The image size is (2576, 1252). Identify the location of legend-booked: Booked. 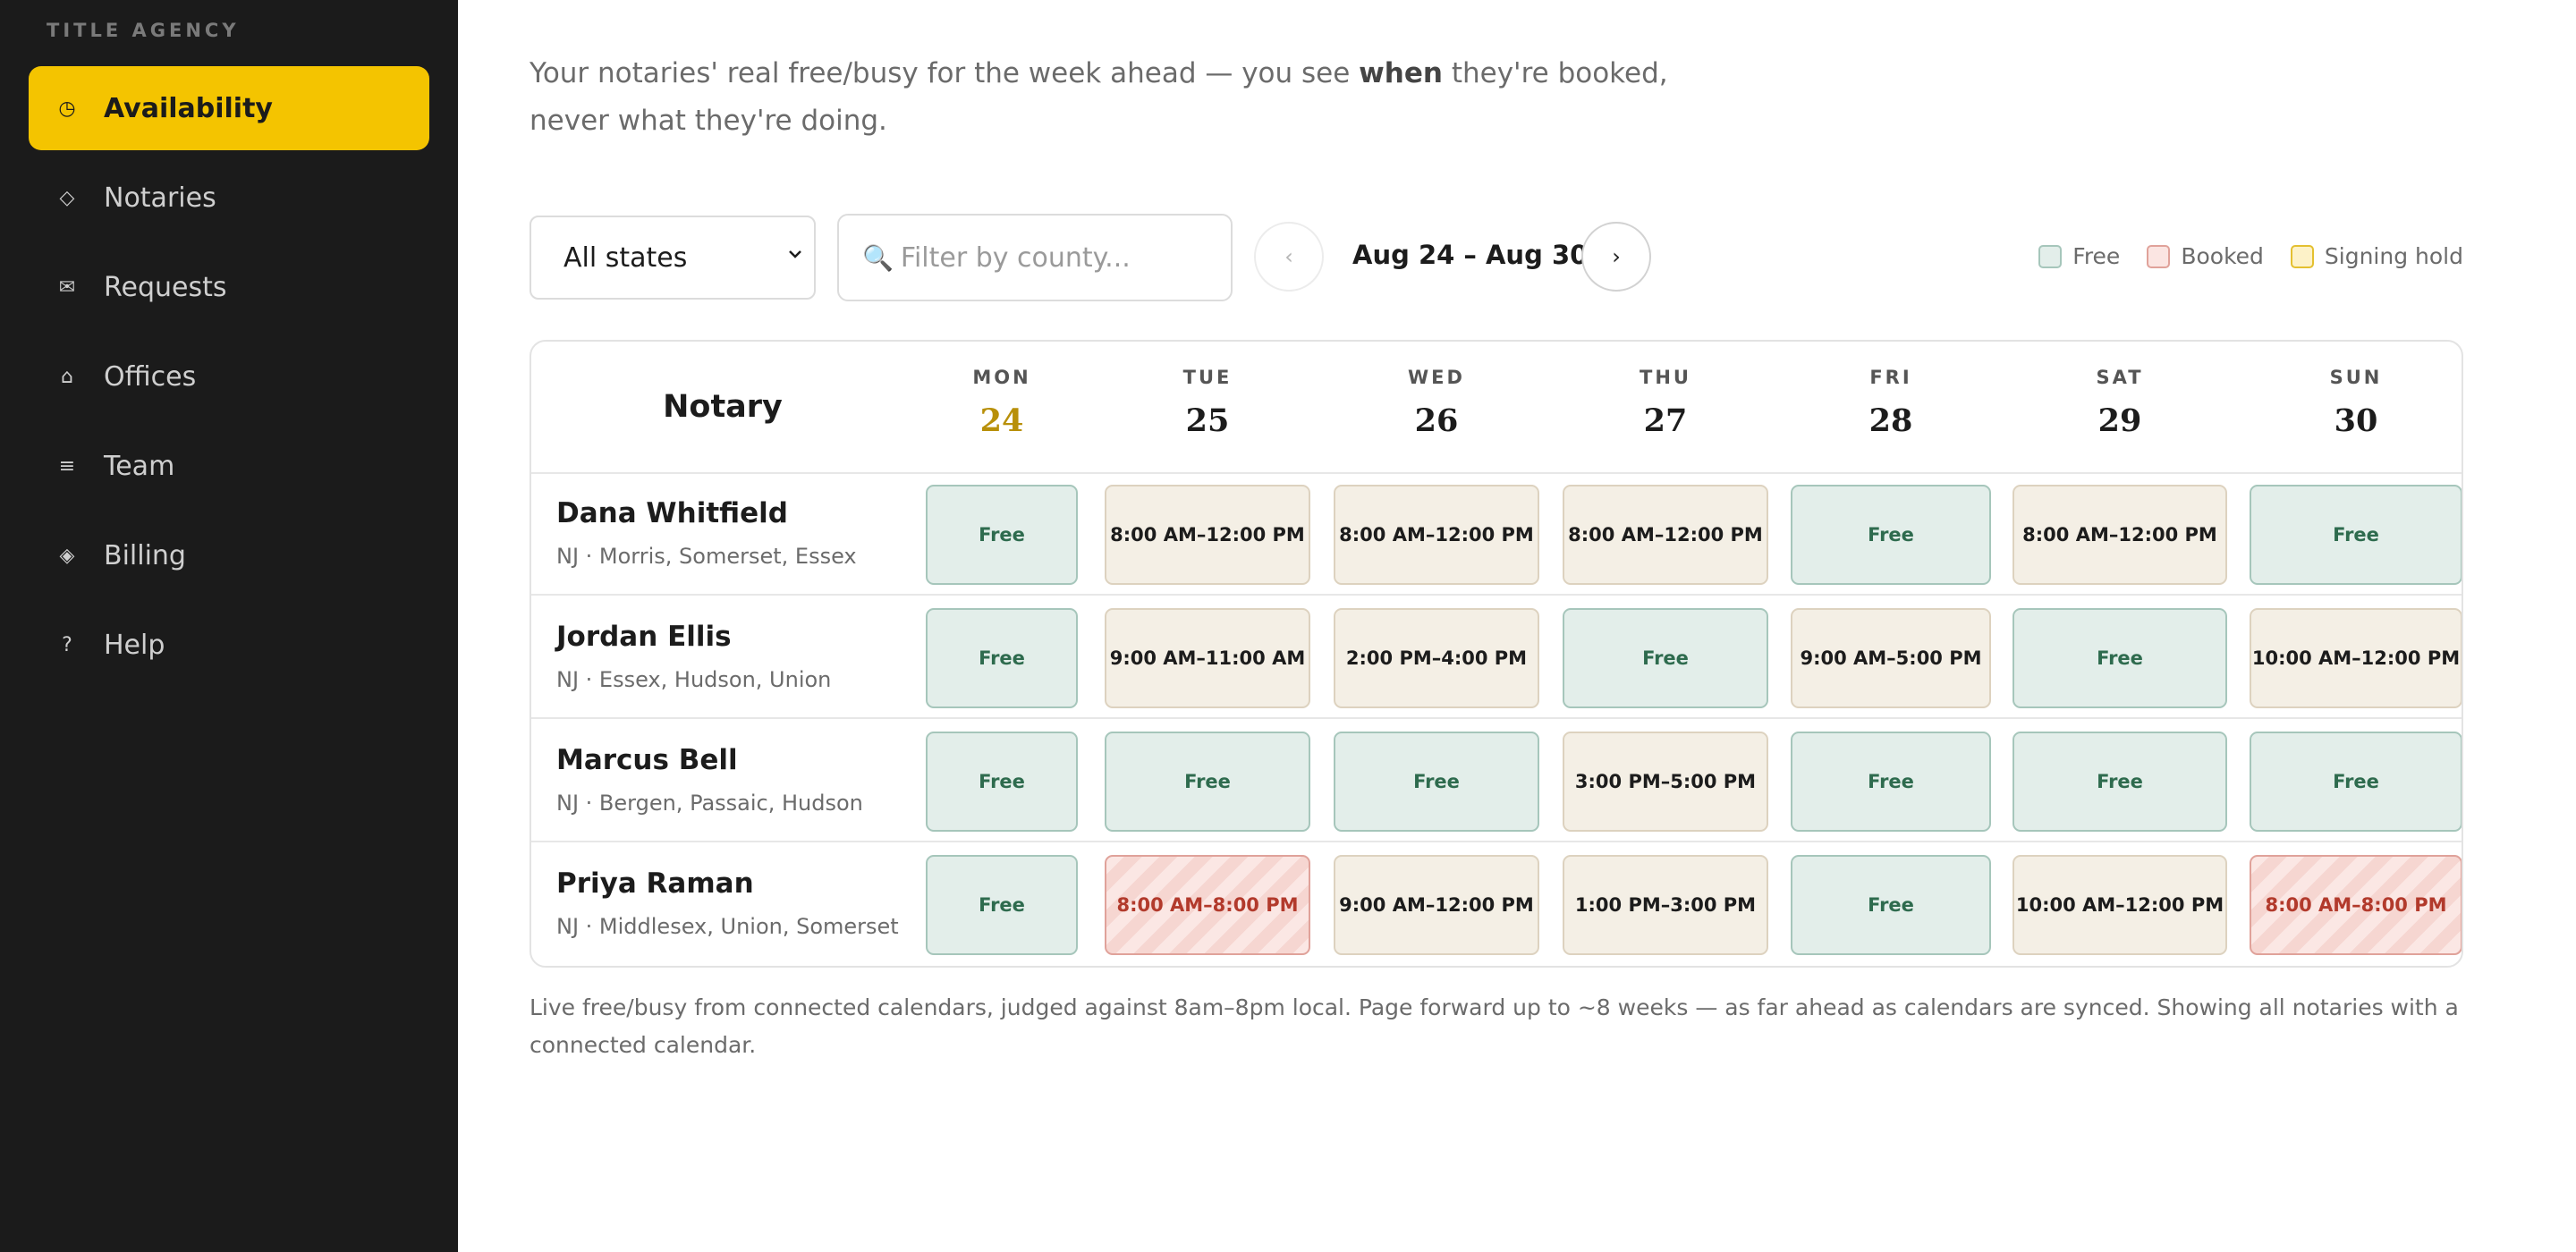
(2205, 256).